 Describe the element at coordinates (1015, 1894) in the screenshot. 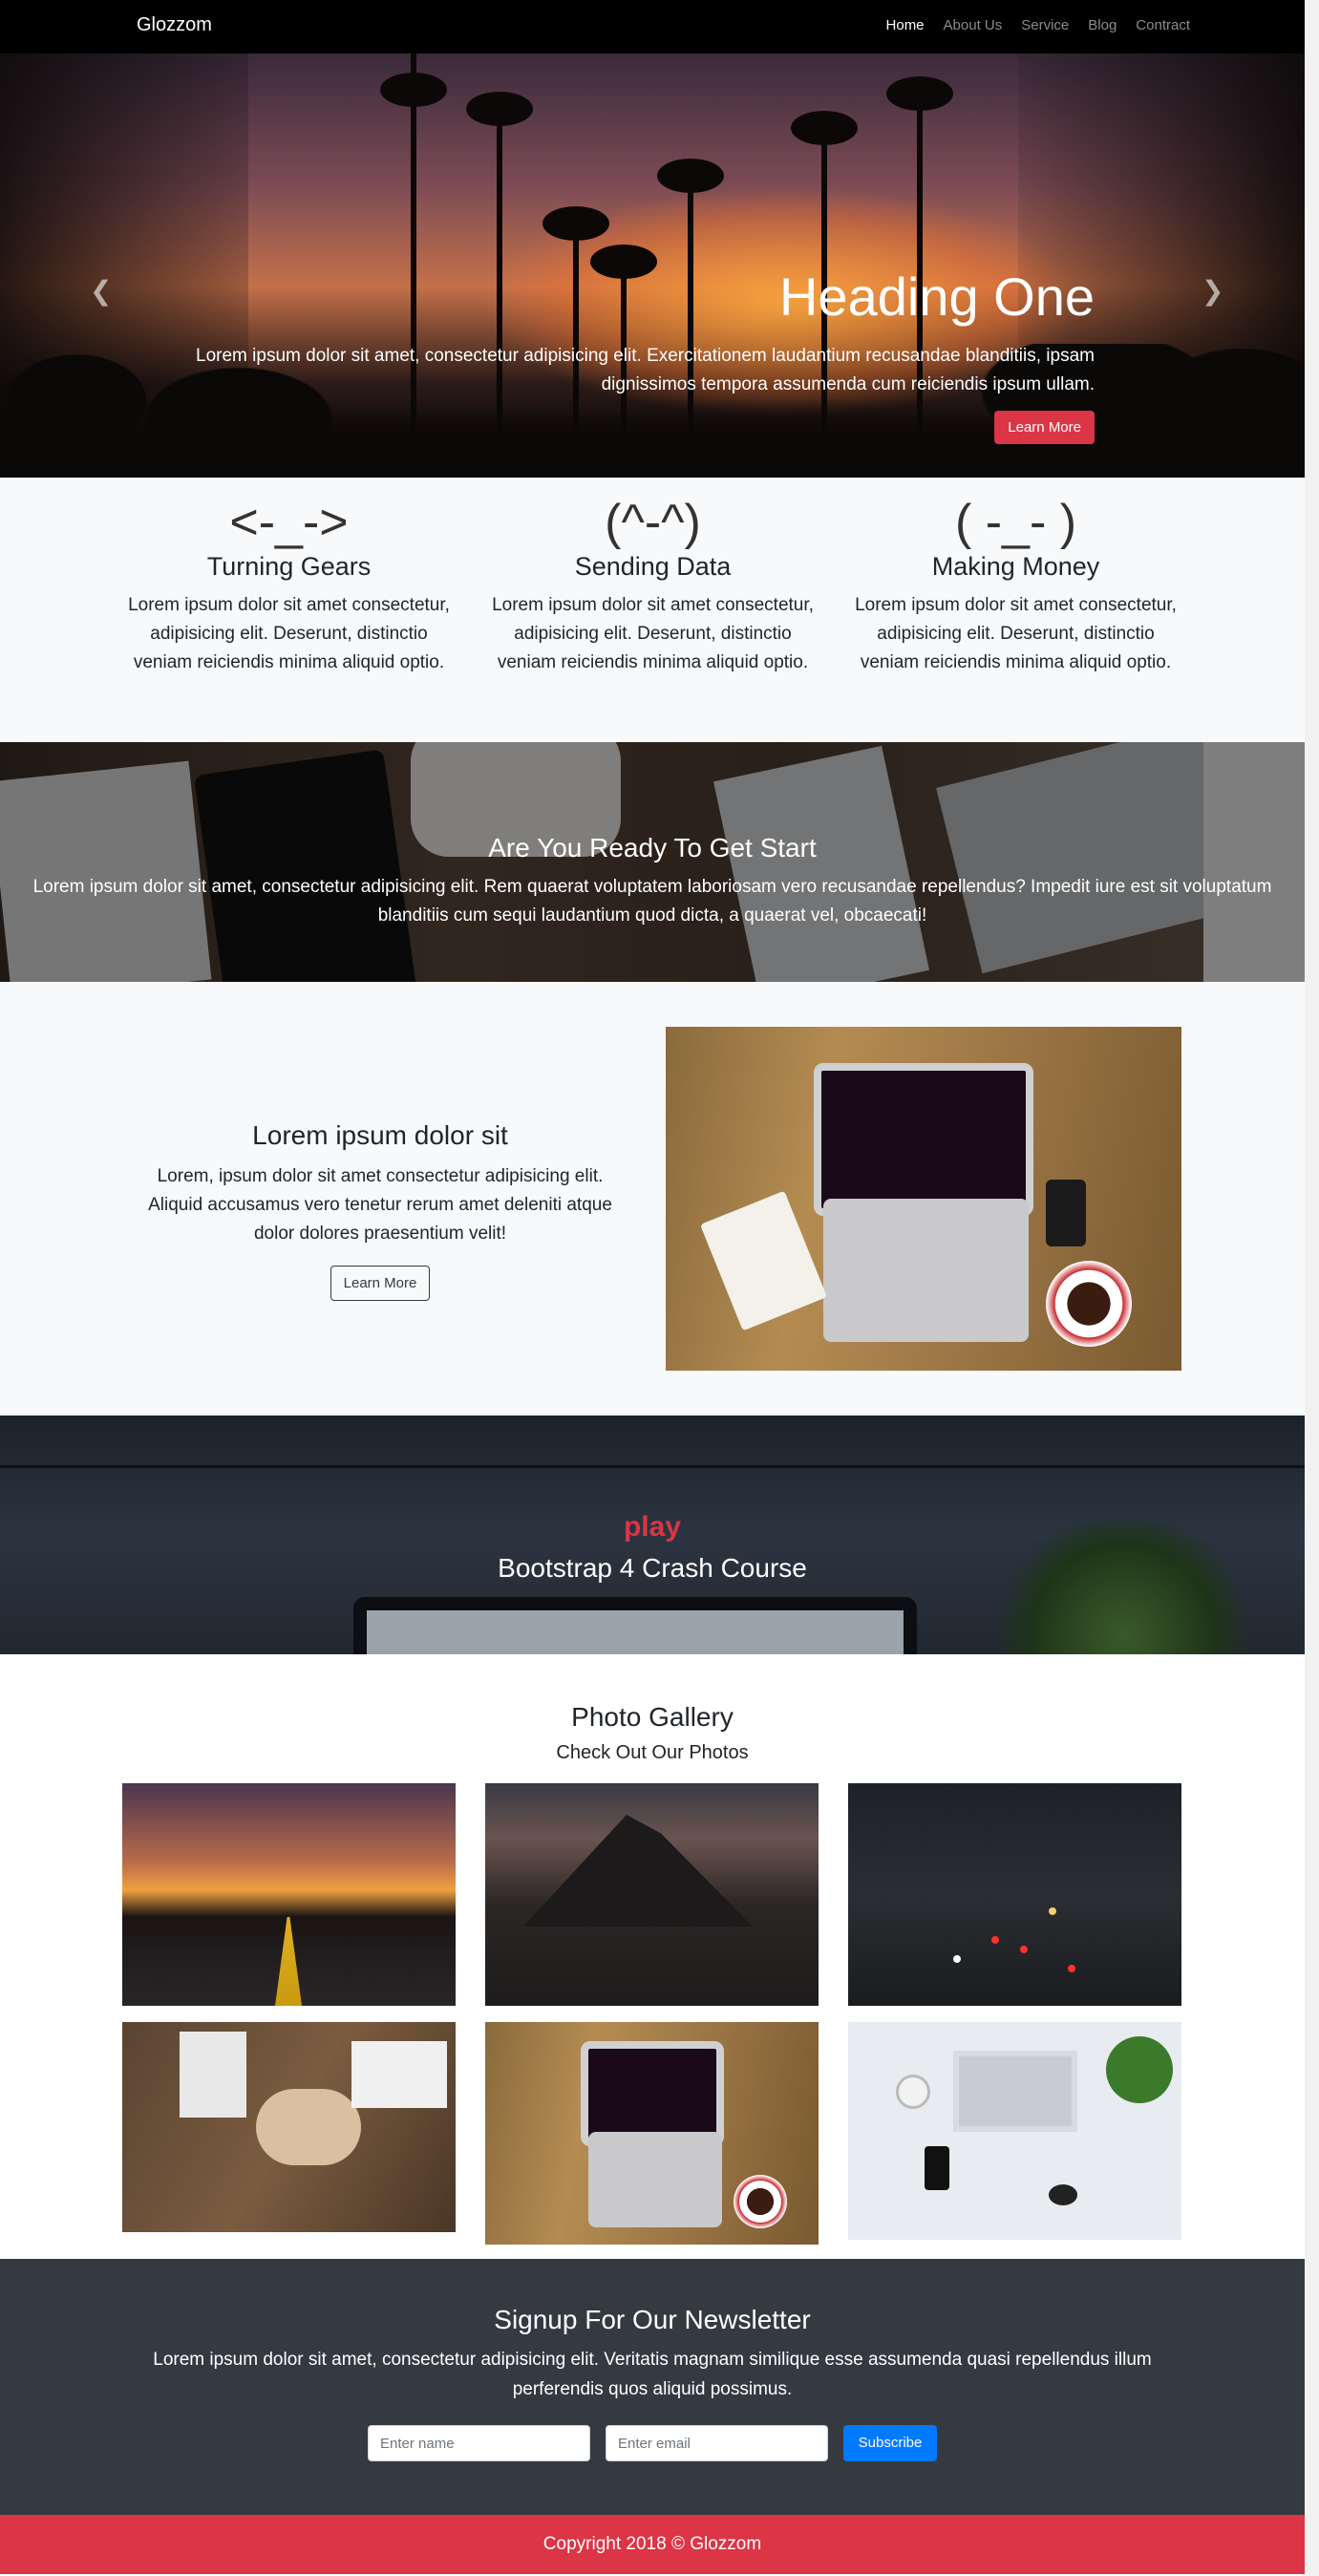

I see `gallery-image-night-traffic` at that location.